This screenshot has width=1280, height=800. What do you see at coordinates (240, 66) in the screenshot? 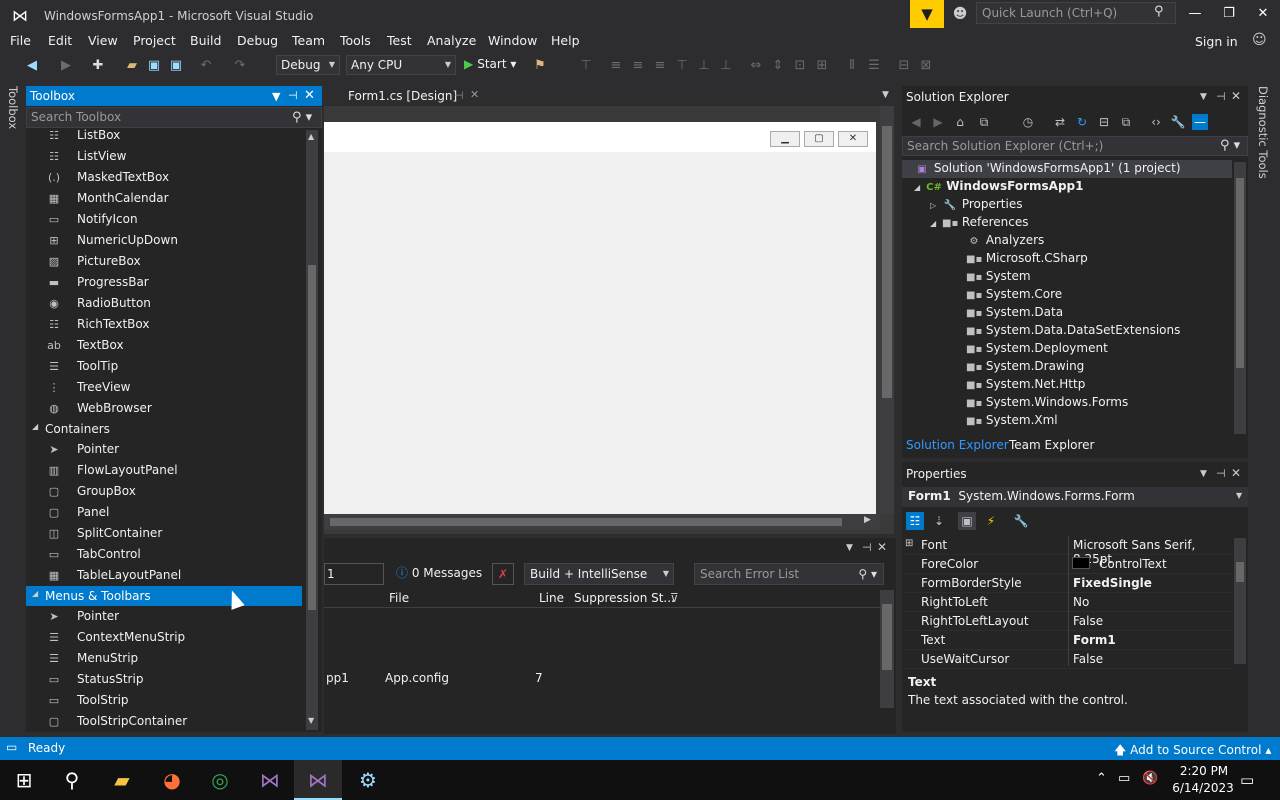
I see `redo-icon: ↷` at bounding box center [240, 66].